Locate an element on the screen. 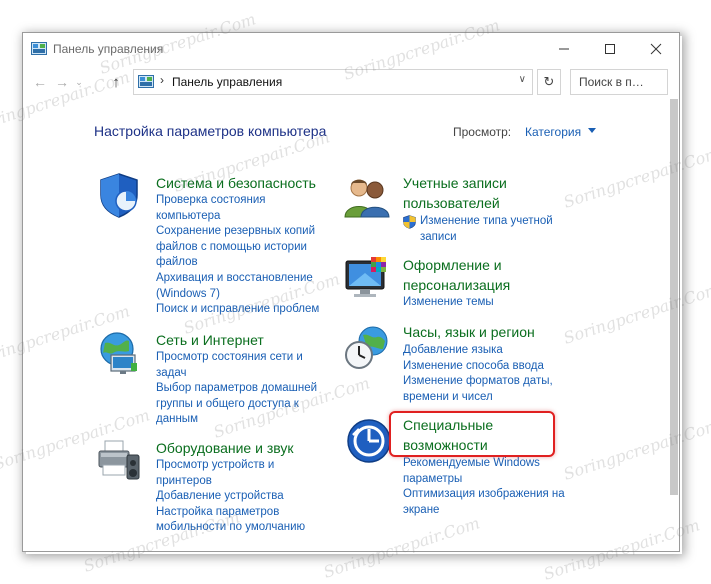  link-optimize-display: Оптимизация изображения на is located at coordinates (484, 495).